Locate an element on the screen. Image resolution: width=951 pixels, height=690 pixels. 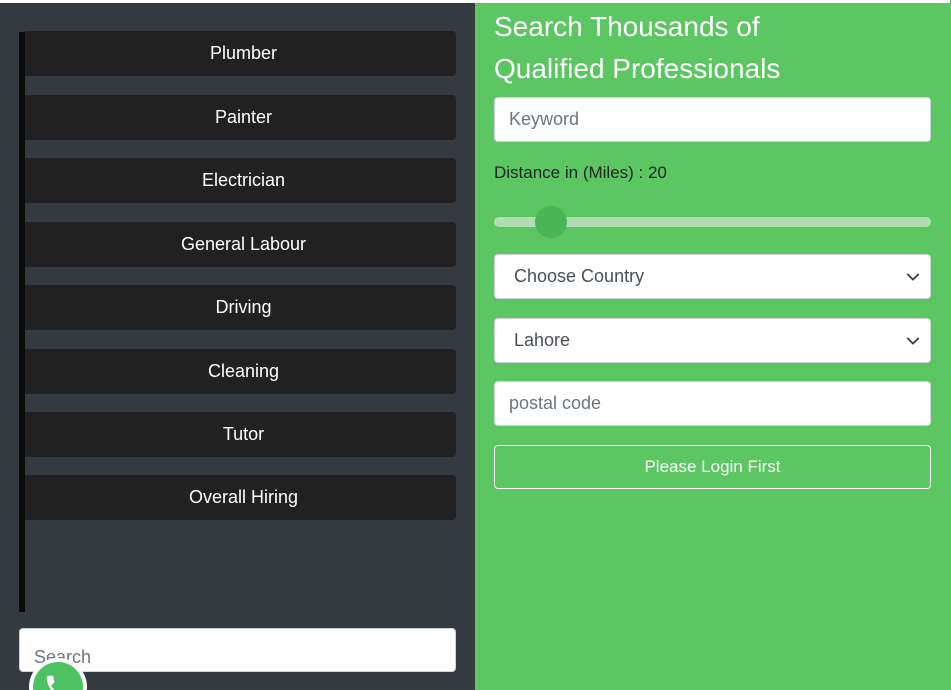
city-select: Lahore is located at coordinates (712, 340).